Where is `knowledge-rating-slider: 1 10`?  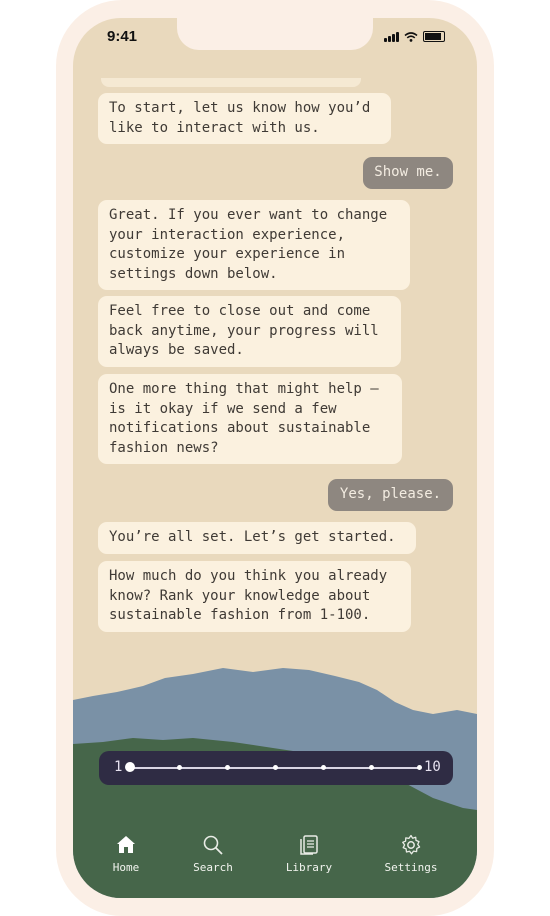 knowledge-rating-slider: 1 10 is located at coordinates (276, 768).